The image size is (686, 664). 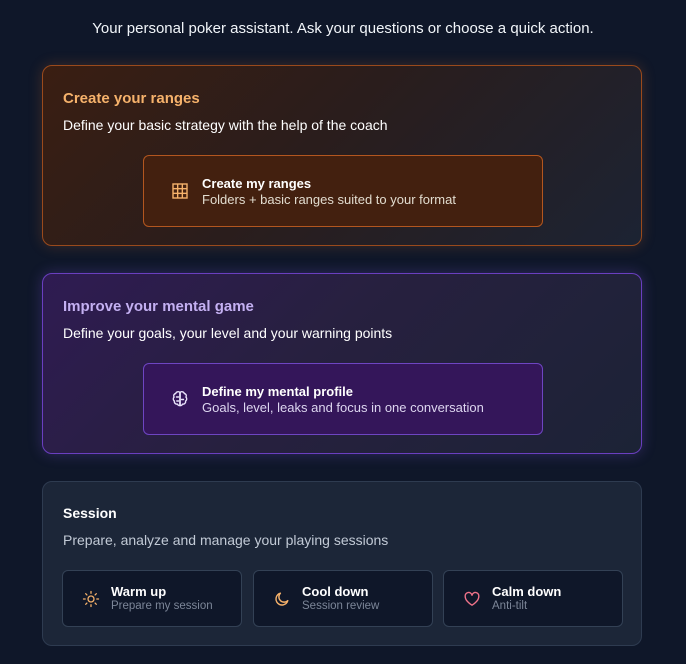 What do you see at coordinates (510, 606) in the screenshot?
I see `calm-down-description: Anti-tilt` at bounding box center [510, 606].